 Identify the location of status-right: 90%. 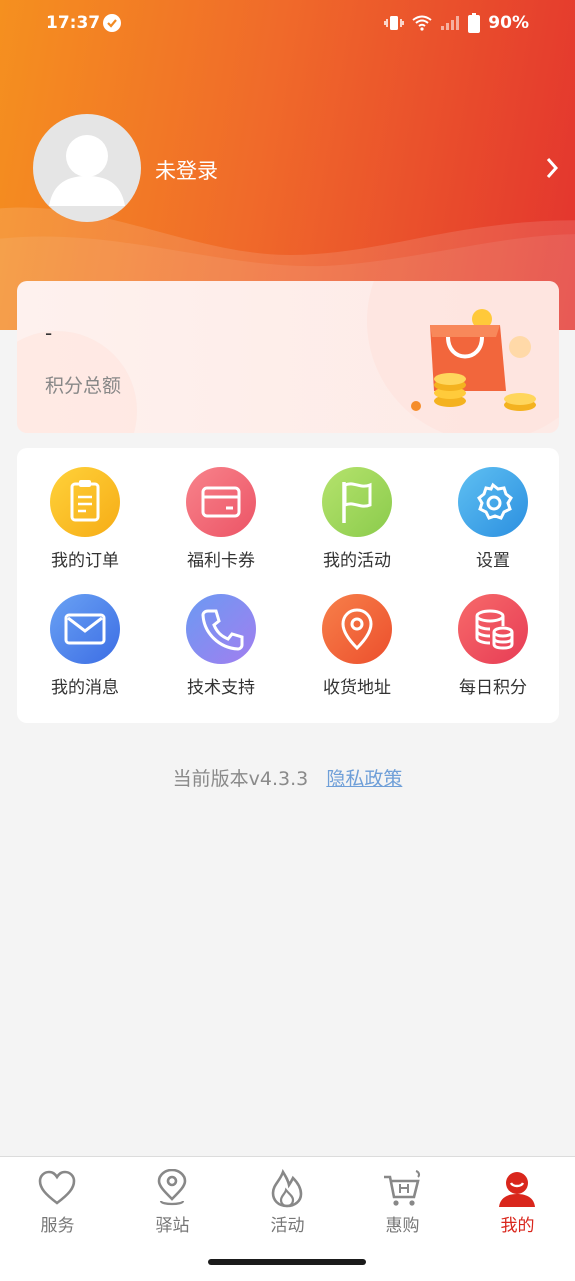
(456, 23).